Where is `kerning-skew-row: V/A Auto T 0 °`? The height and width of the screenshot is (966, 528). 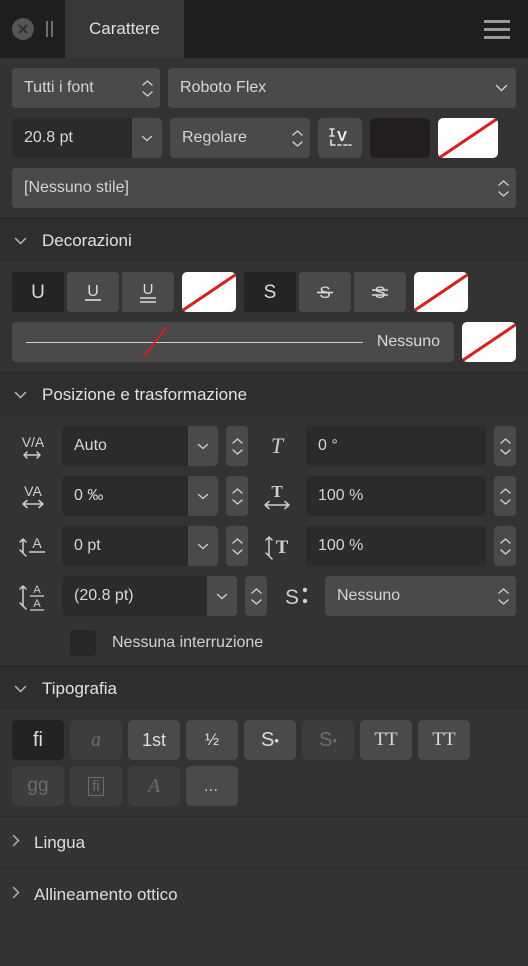 kerning-skew-row: V/A Auto T 0 ° is located at coordinates (264, 446).